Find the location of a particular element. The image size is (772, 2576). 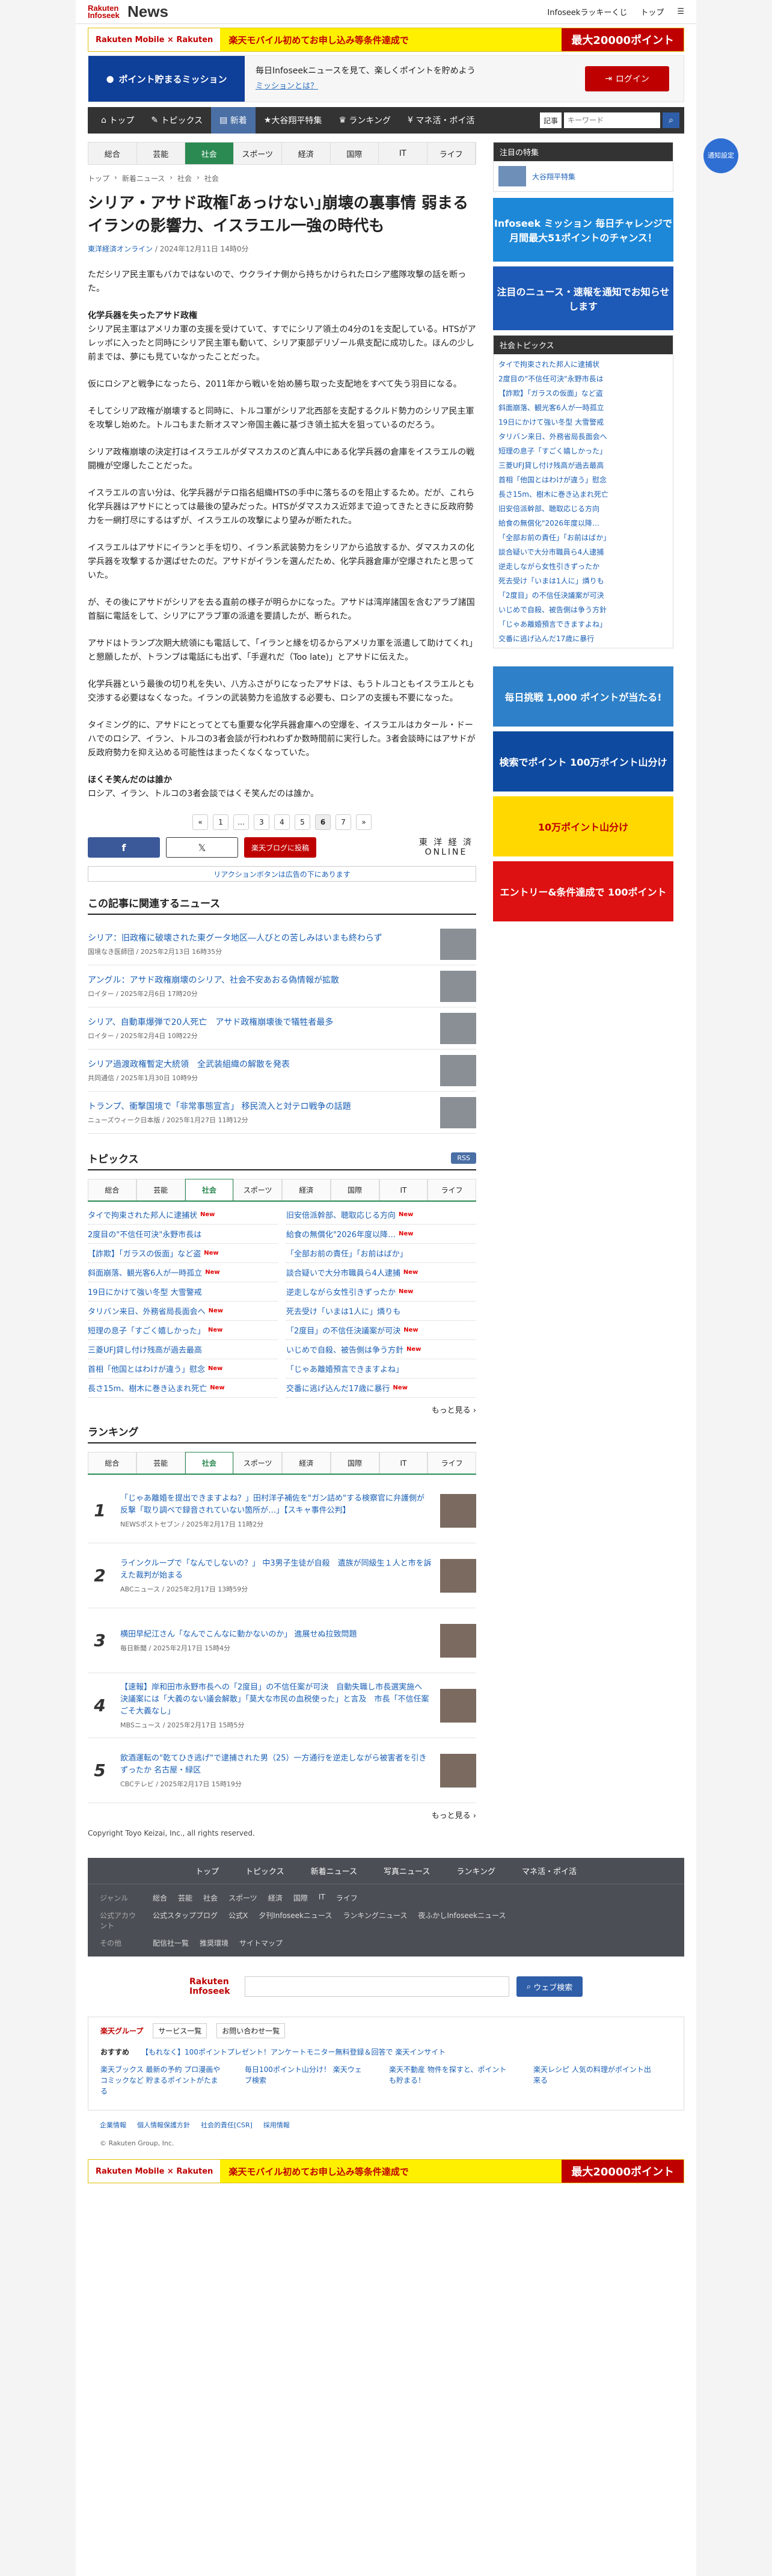

footer-nav-link: トップ is located at coordinates (207, 1871).